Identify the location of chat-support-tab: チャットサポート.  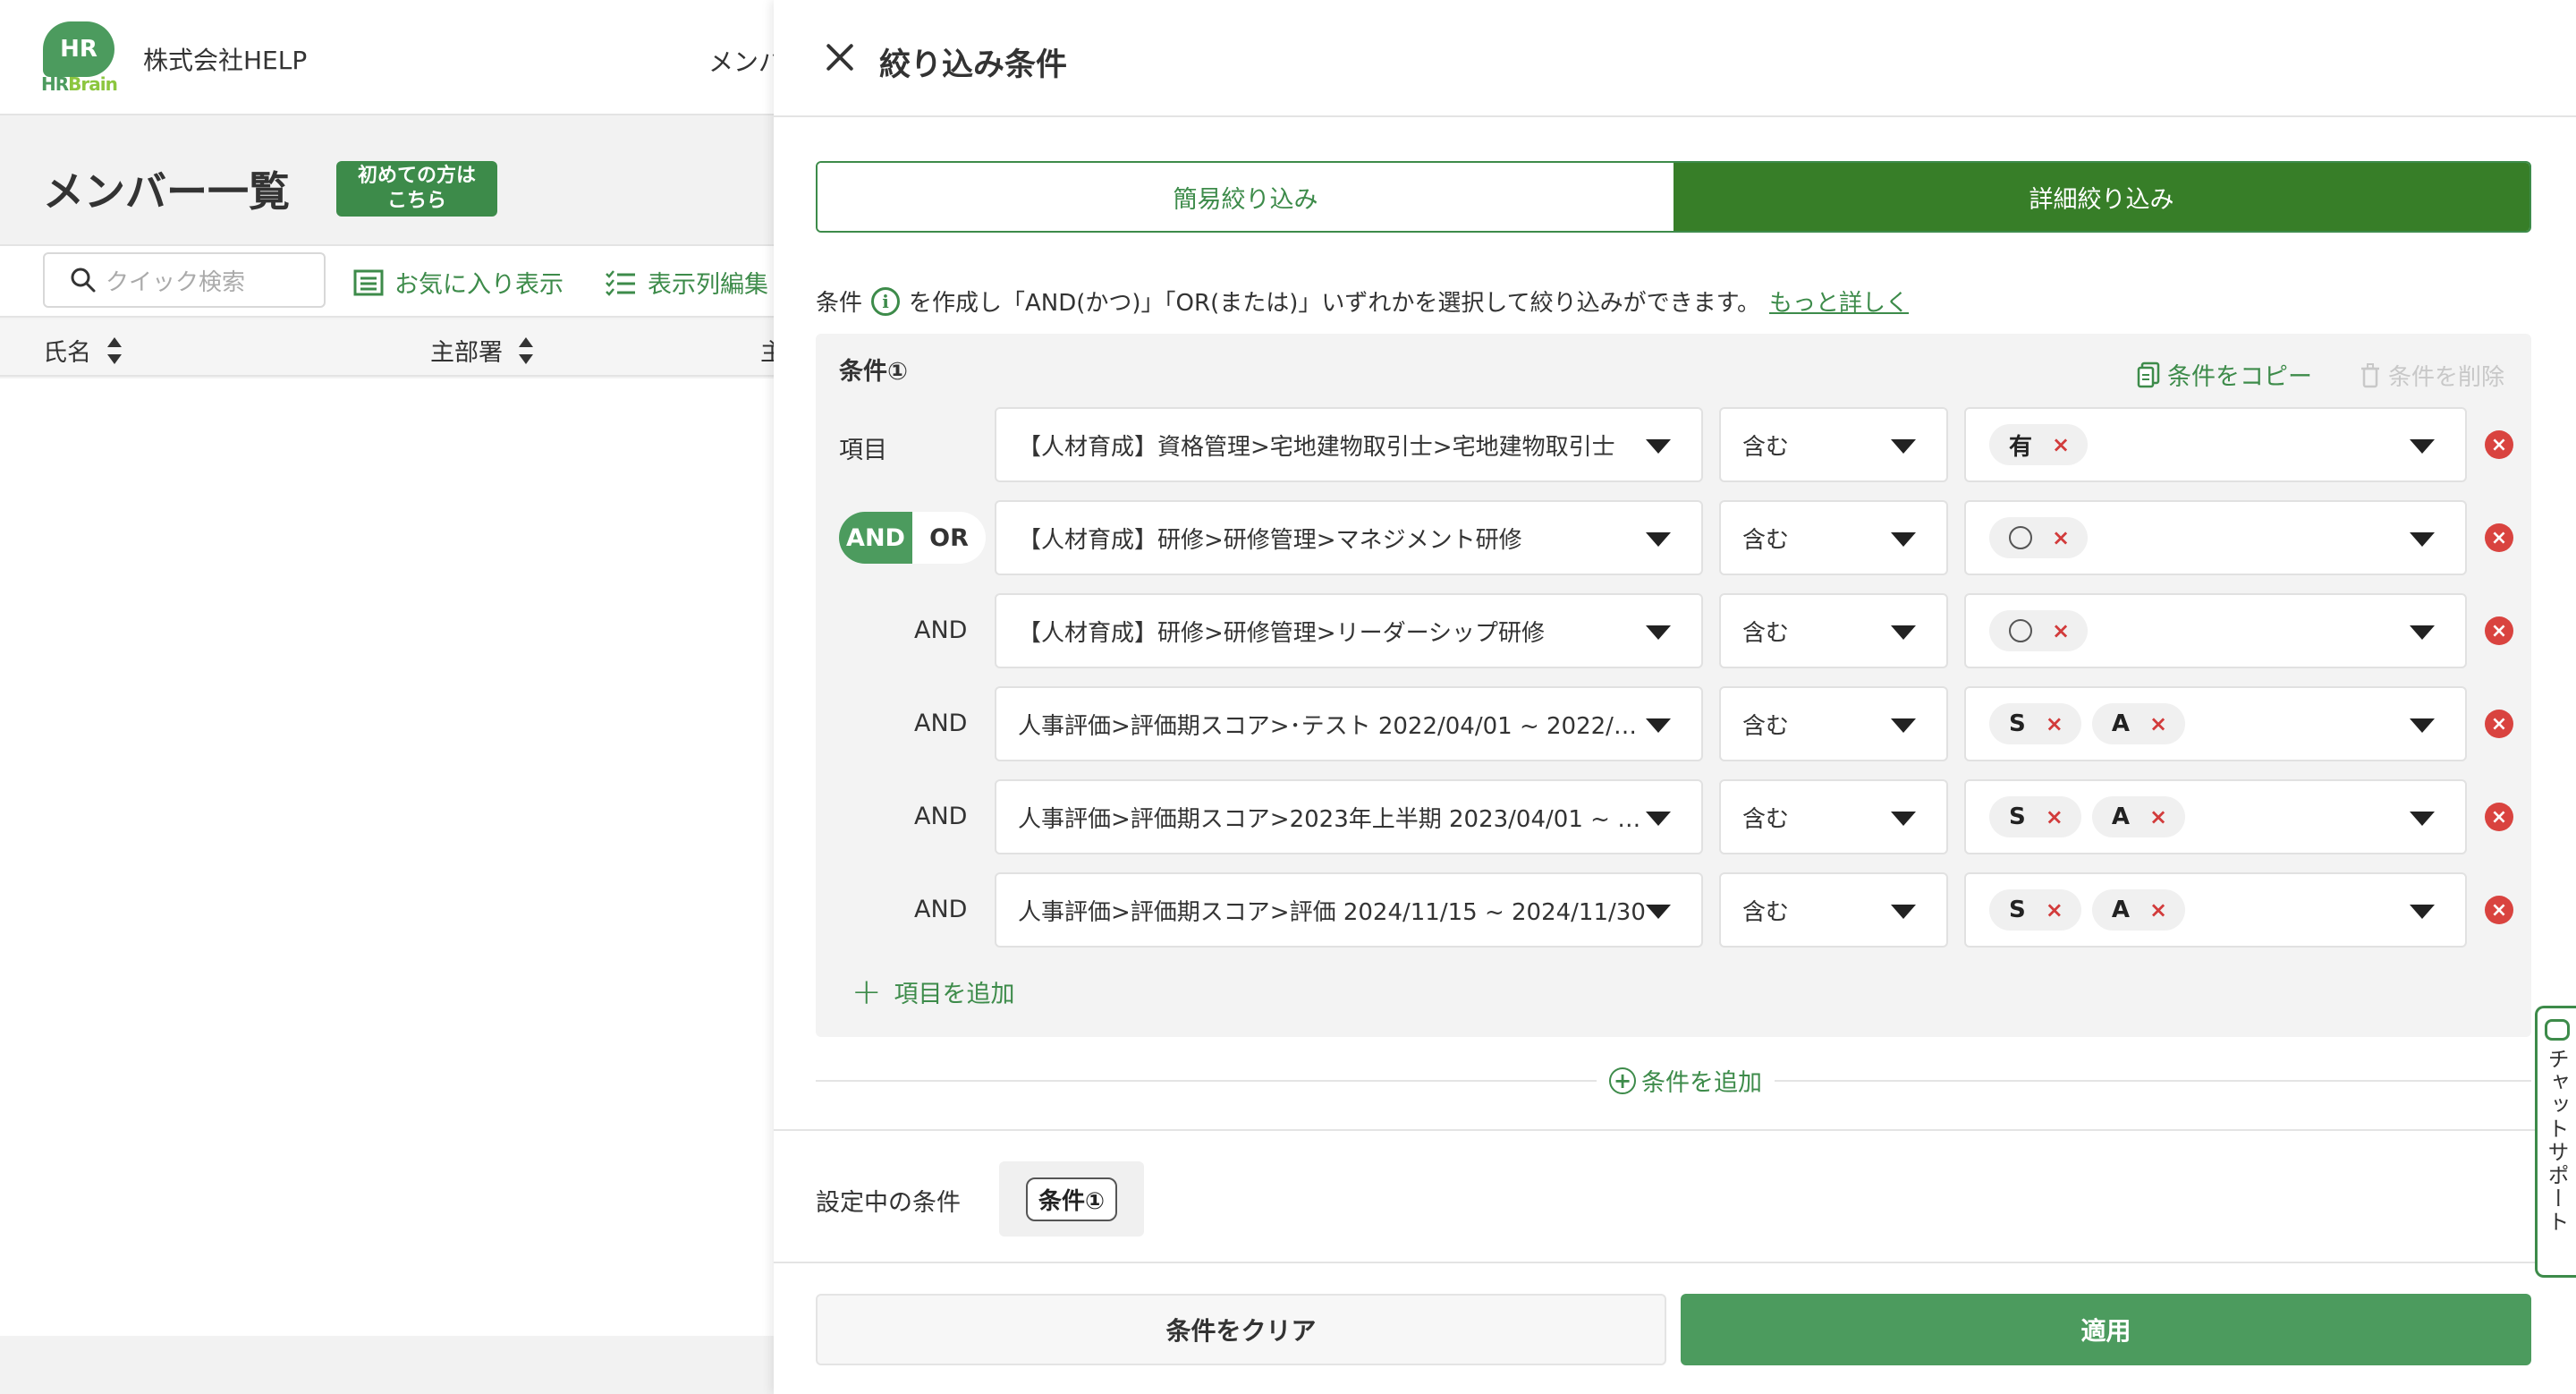
(2555, 1142).